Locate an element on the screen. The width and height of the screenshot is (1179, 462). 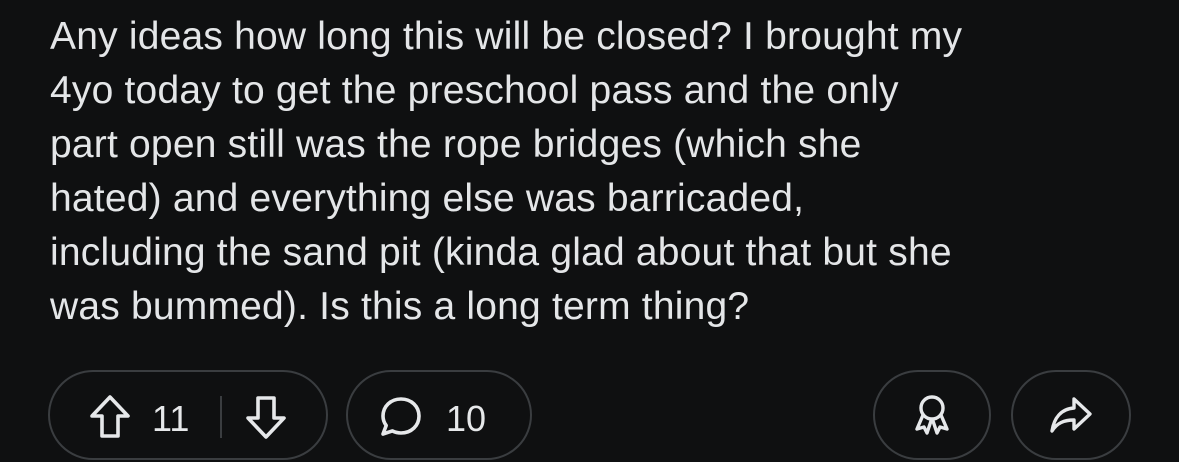
comments-button: 10 is located at coordinates (439, 415).